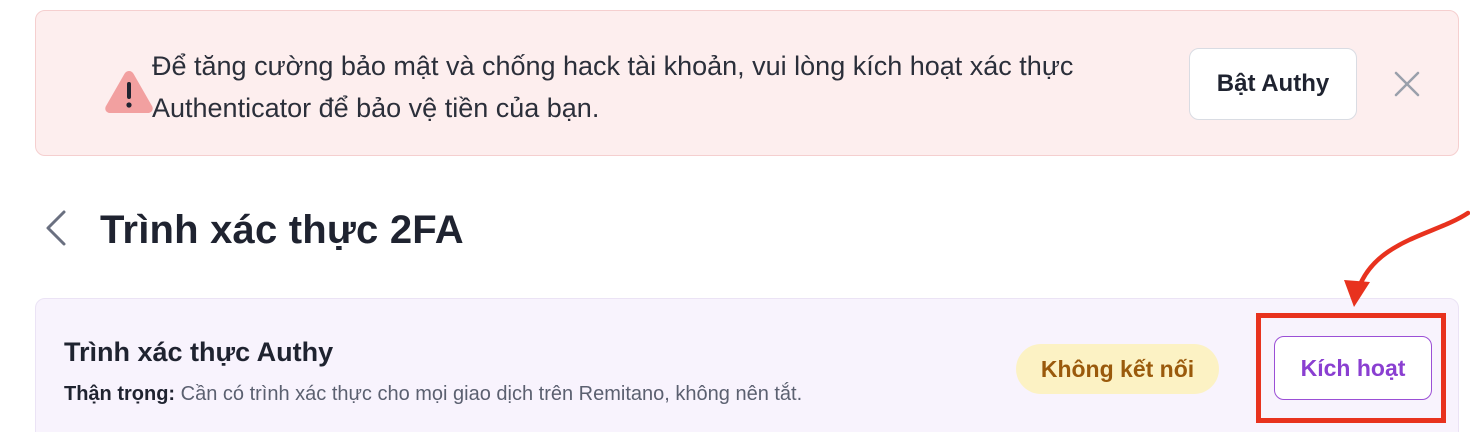 This screenshot has width=1470, height=432. I want to click on annotation-highlight-box, so click(1351, 368).